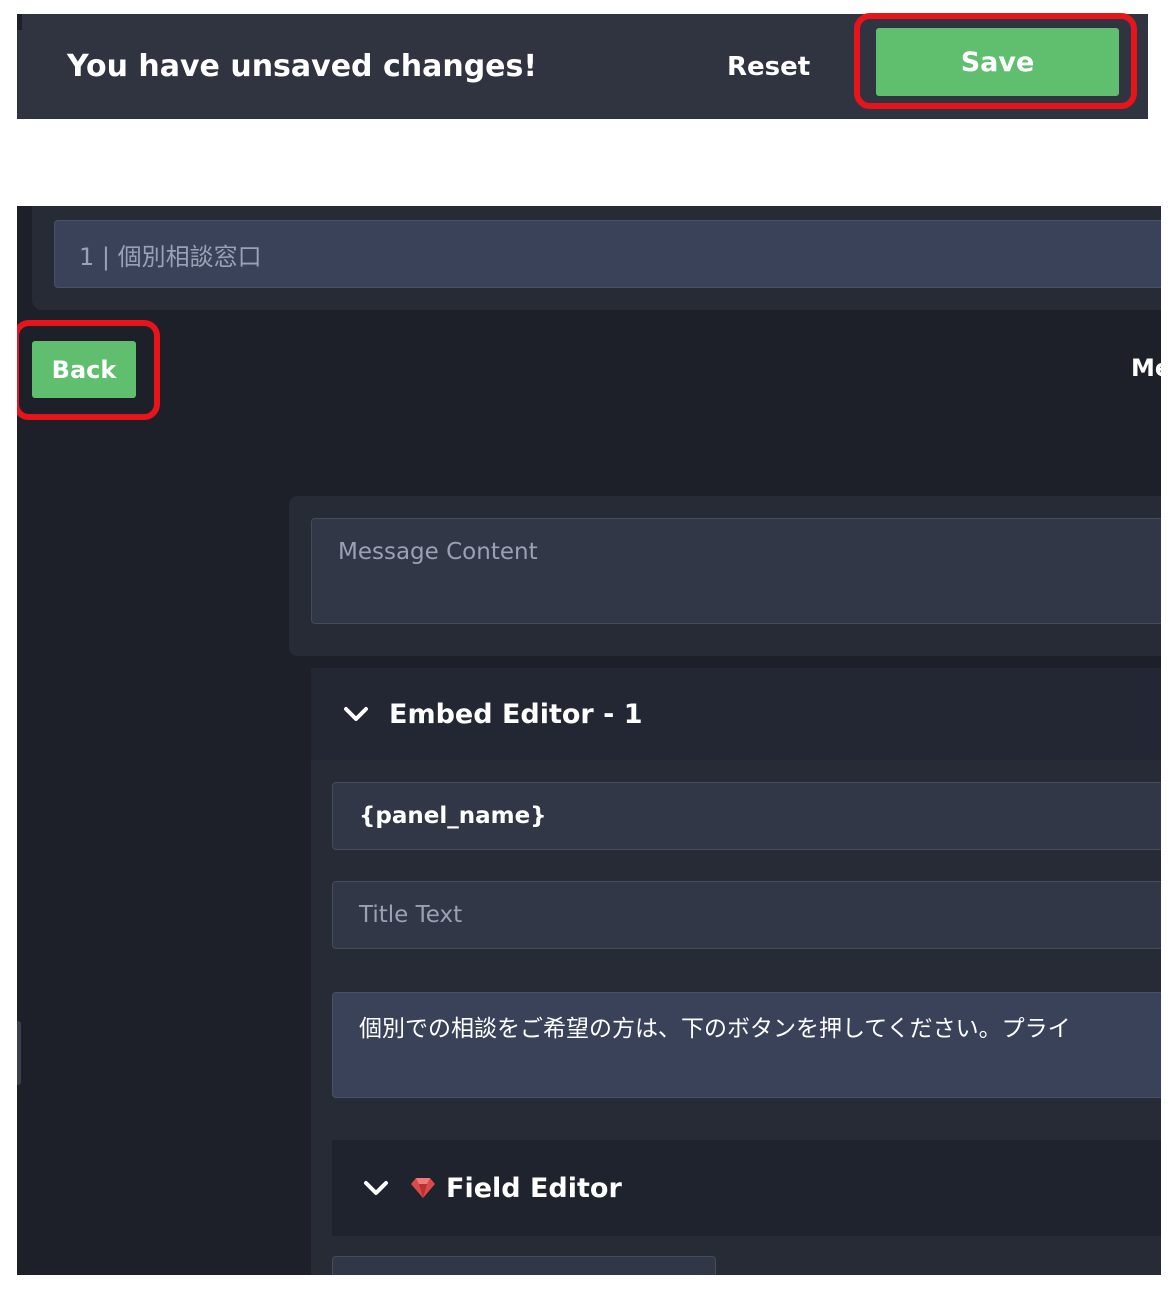 This screenshot has height=1294, width=1176. Describe the element at coordinates (746, 816) in the screenshot. I see `embed-author-input: {panel_name}` at that location.